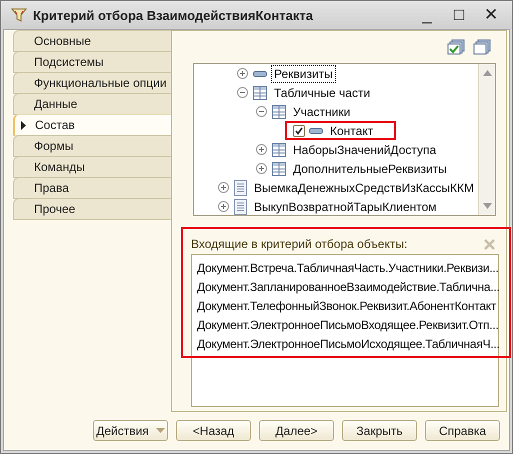  Describe the element at coordinates (379, 430) in the screenshot. I see `dialog-button: Закрыть` at that location.